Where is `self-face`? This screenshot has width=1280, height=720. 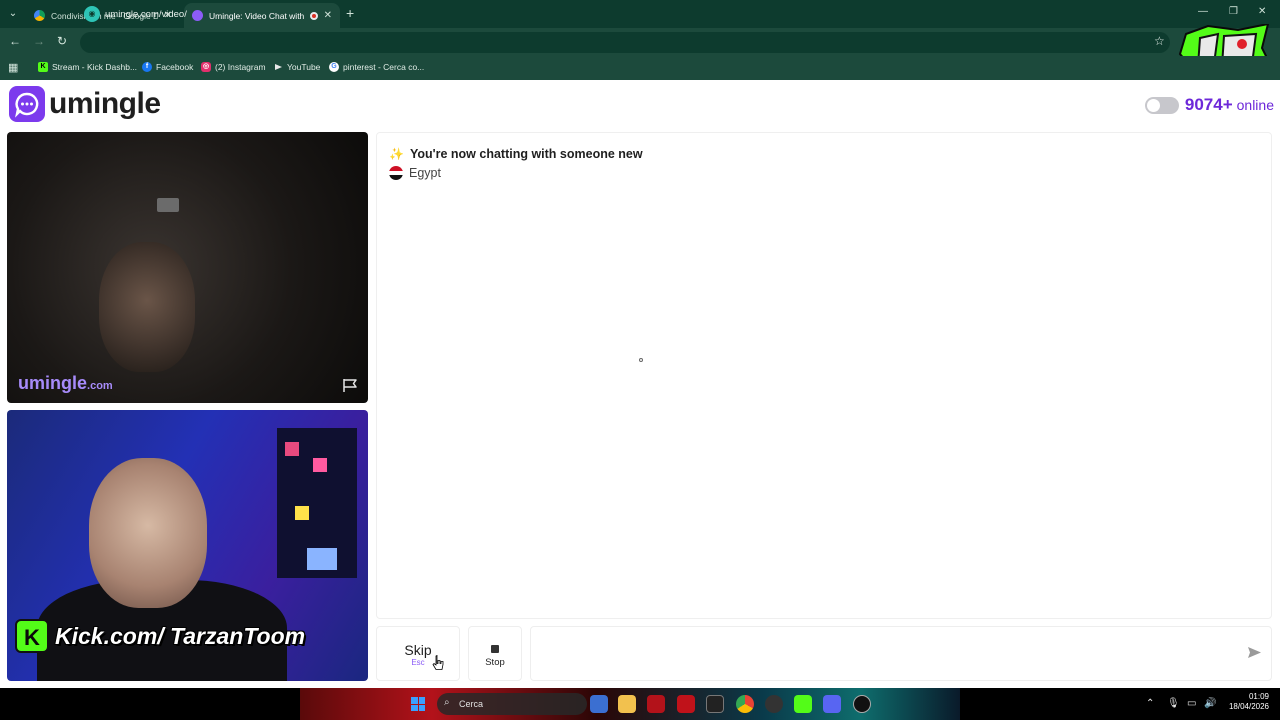 self-face is located at coordinates (148, 533).